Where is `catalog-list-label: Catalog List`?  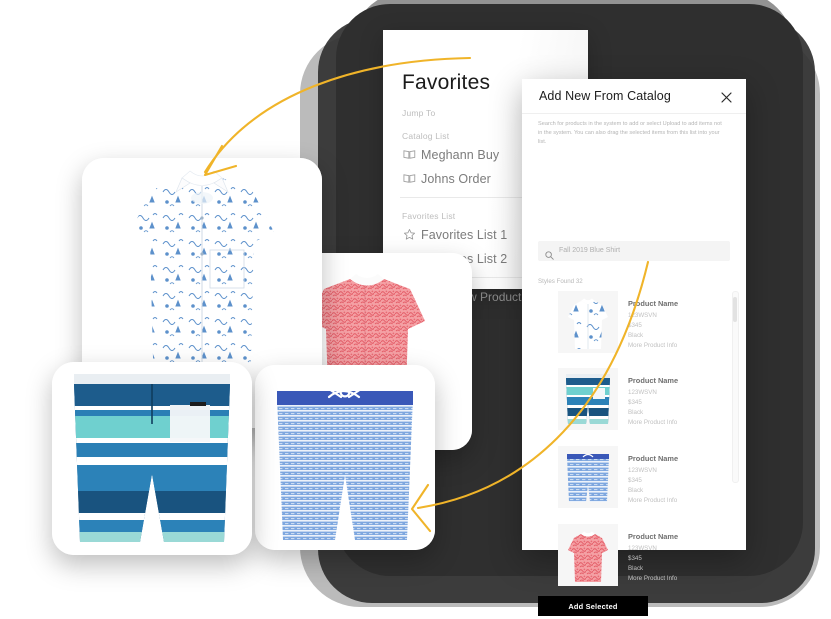
catalog-list-label: Catalog List is located at coordinates (426, 136).